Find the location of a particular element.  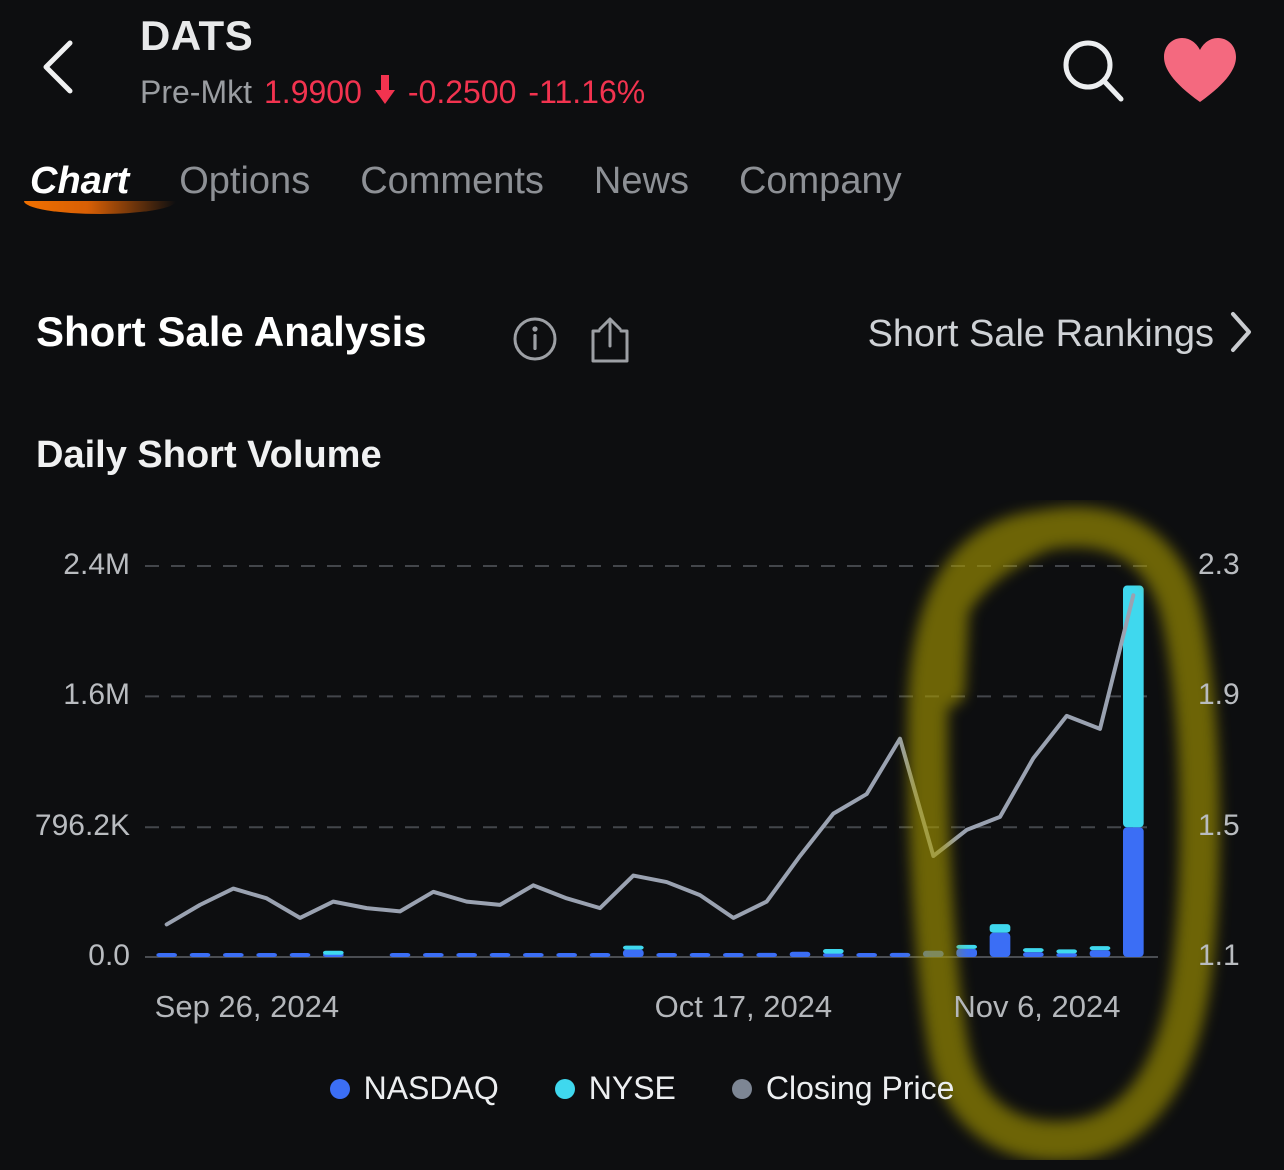

tab-options: Options is located at coordinates (244, 188).